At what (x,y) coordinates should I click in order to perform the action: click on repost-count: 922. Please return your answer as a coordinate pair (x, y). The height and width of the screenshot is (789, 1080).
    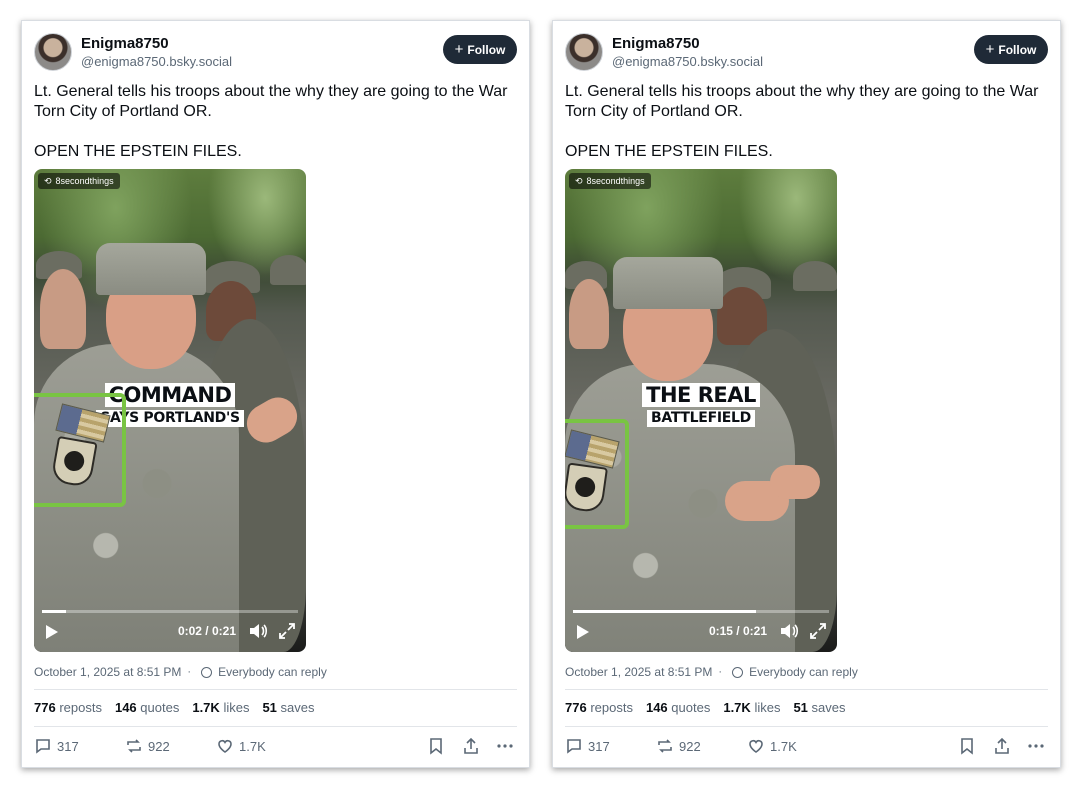
    Looking at the image, I should click on (690, 746).